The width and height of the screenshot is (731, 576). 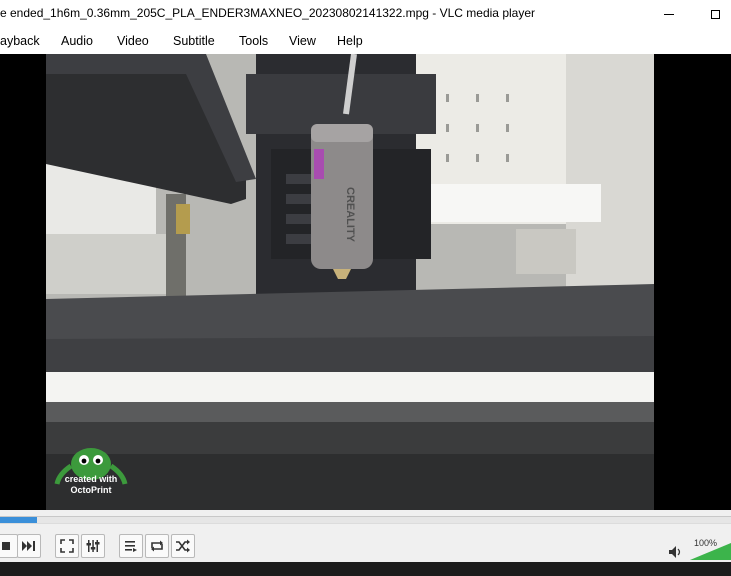 I want to click on watermark-line1: created with, so click(x=91, y=479).